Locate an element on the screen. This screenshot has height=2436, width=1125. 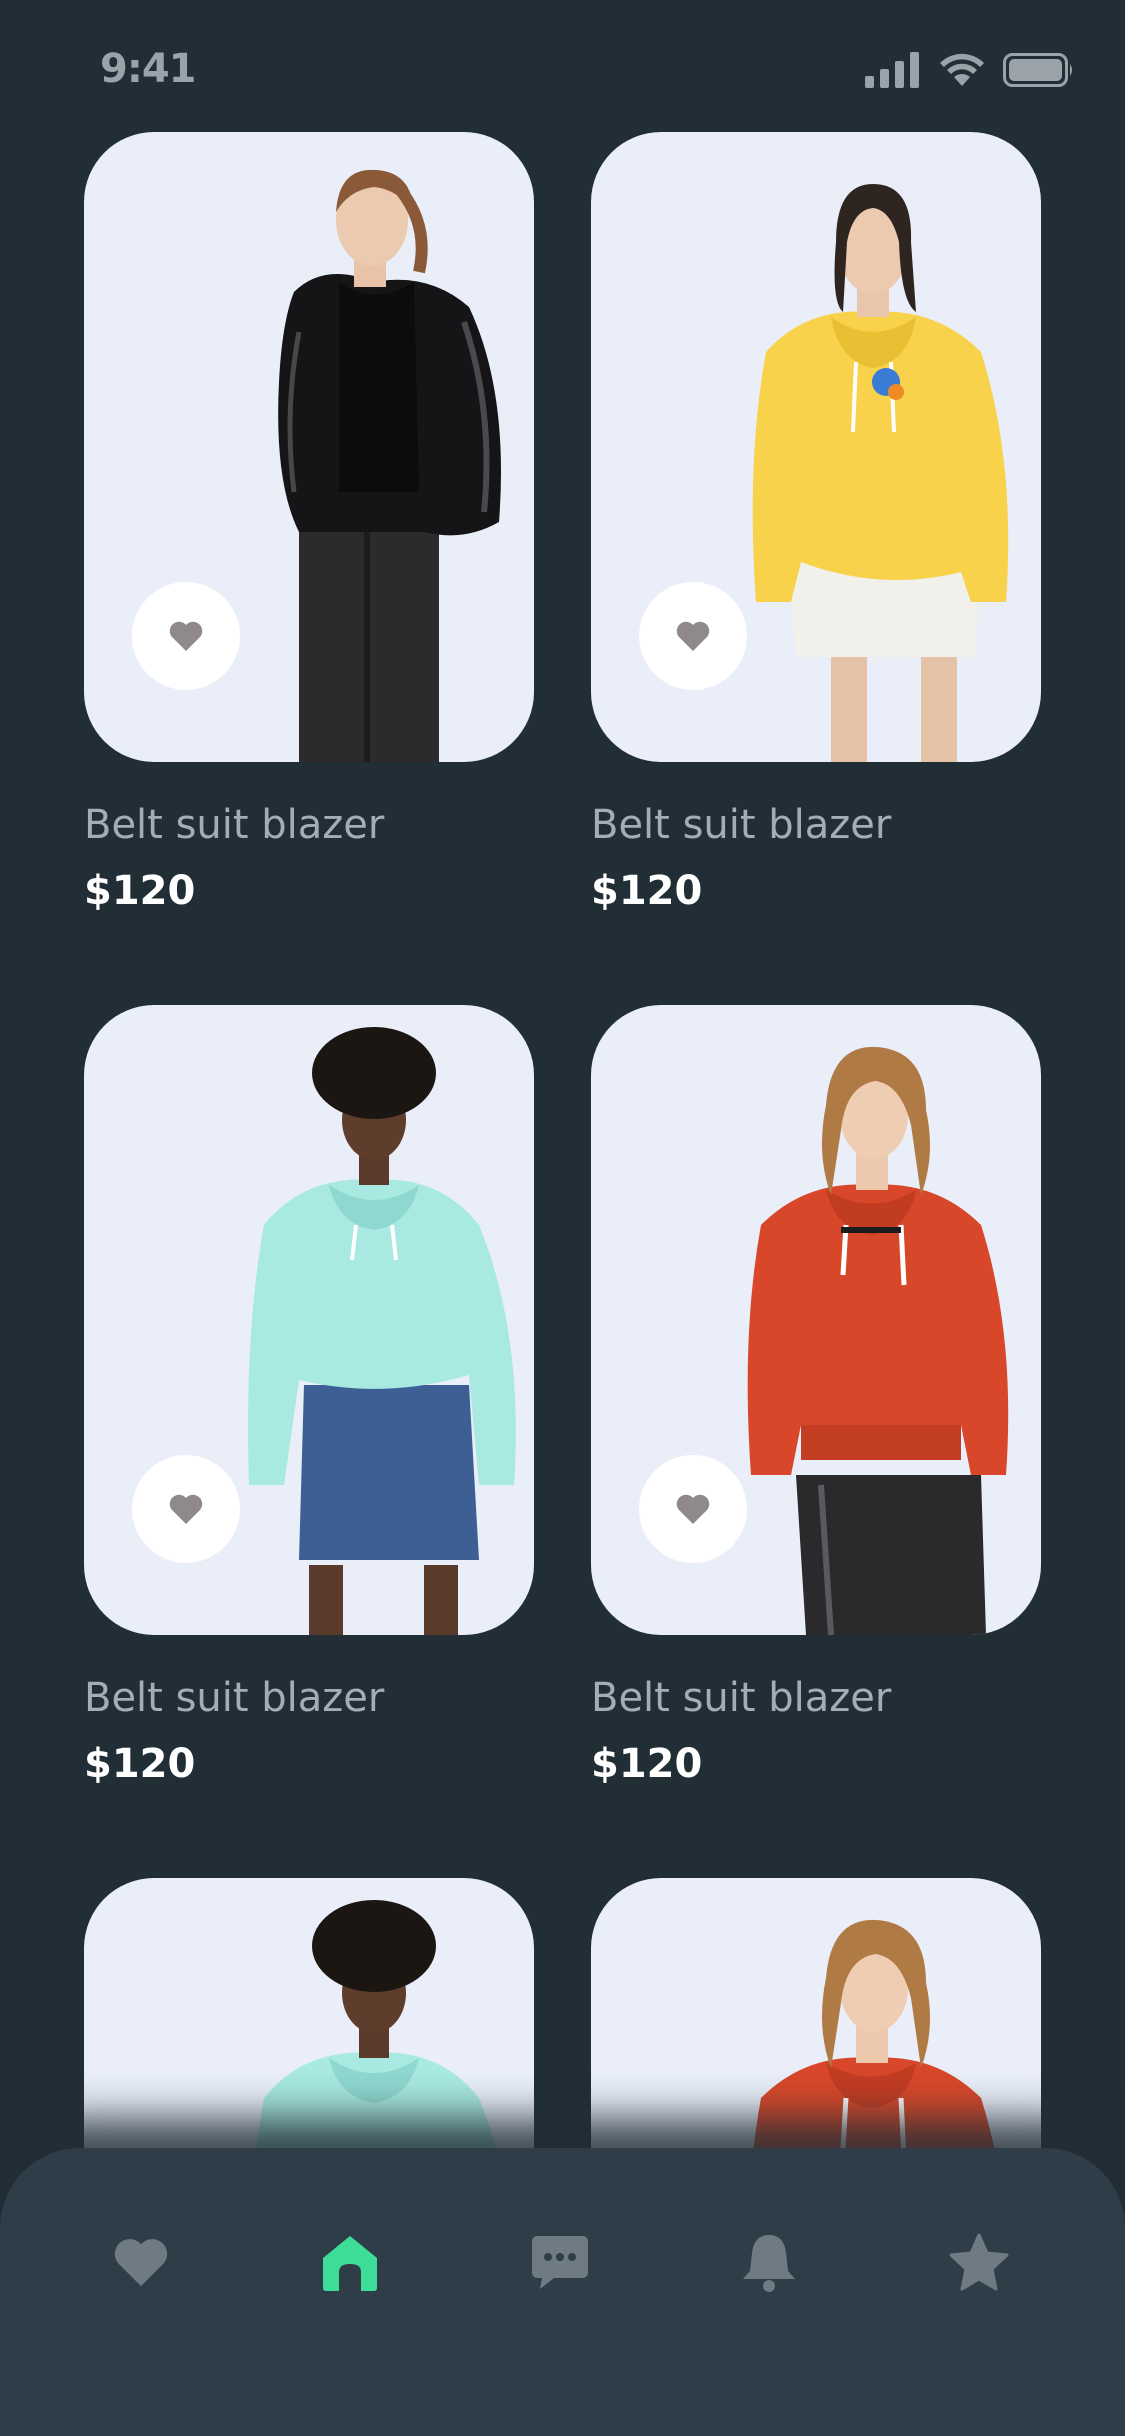
chat-icon is located at coordinates (560, 2262).